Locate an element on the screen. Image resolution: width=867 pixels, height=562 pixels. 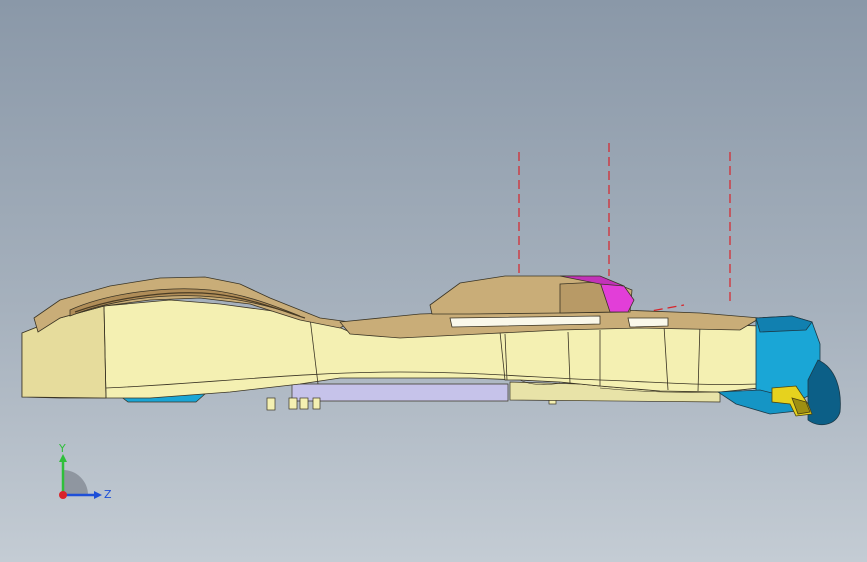
rear-body-panel is located at coordinates (630, 358).